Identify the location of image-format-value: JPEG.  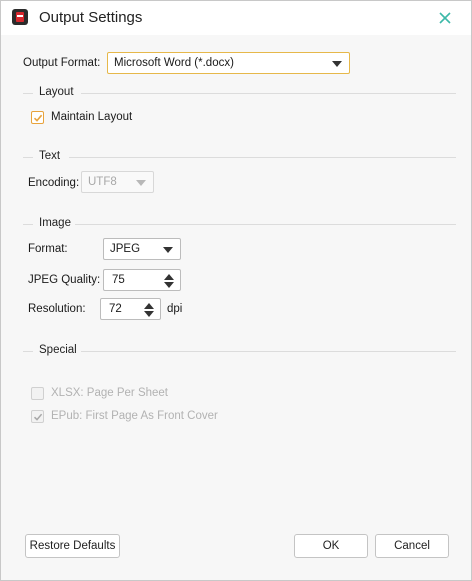
(125, 249).